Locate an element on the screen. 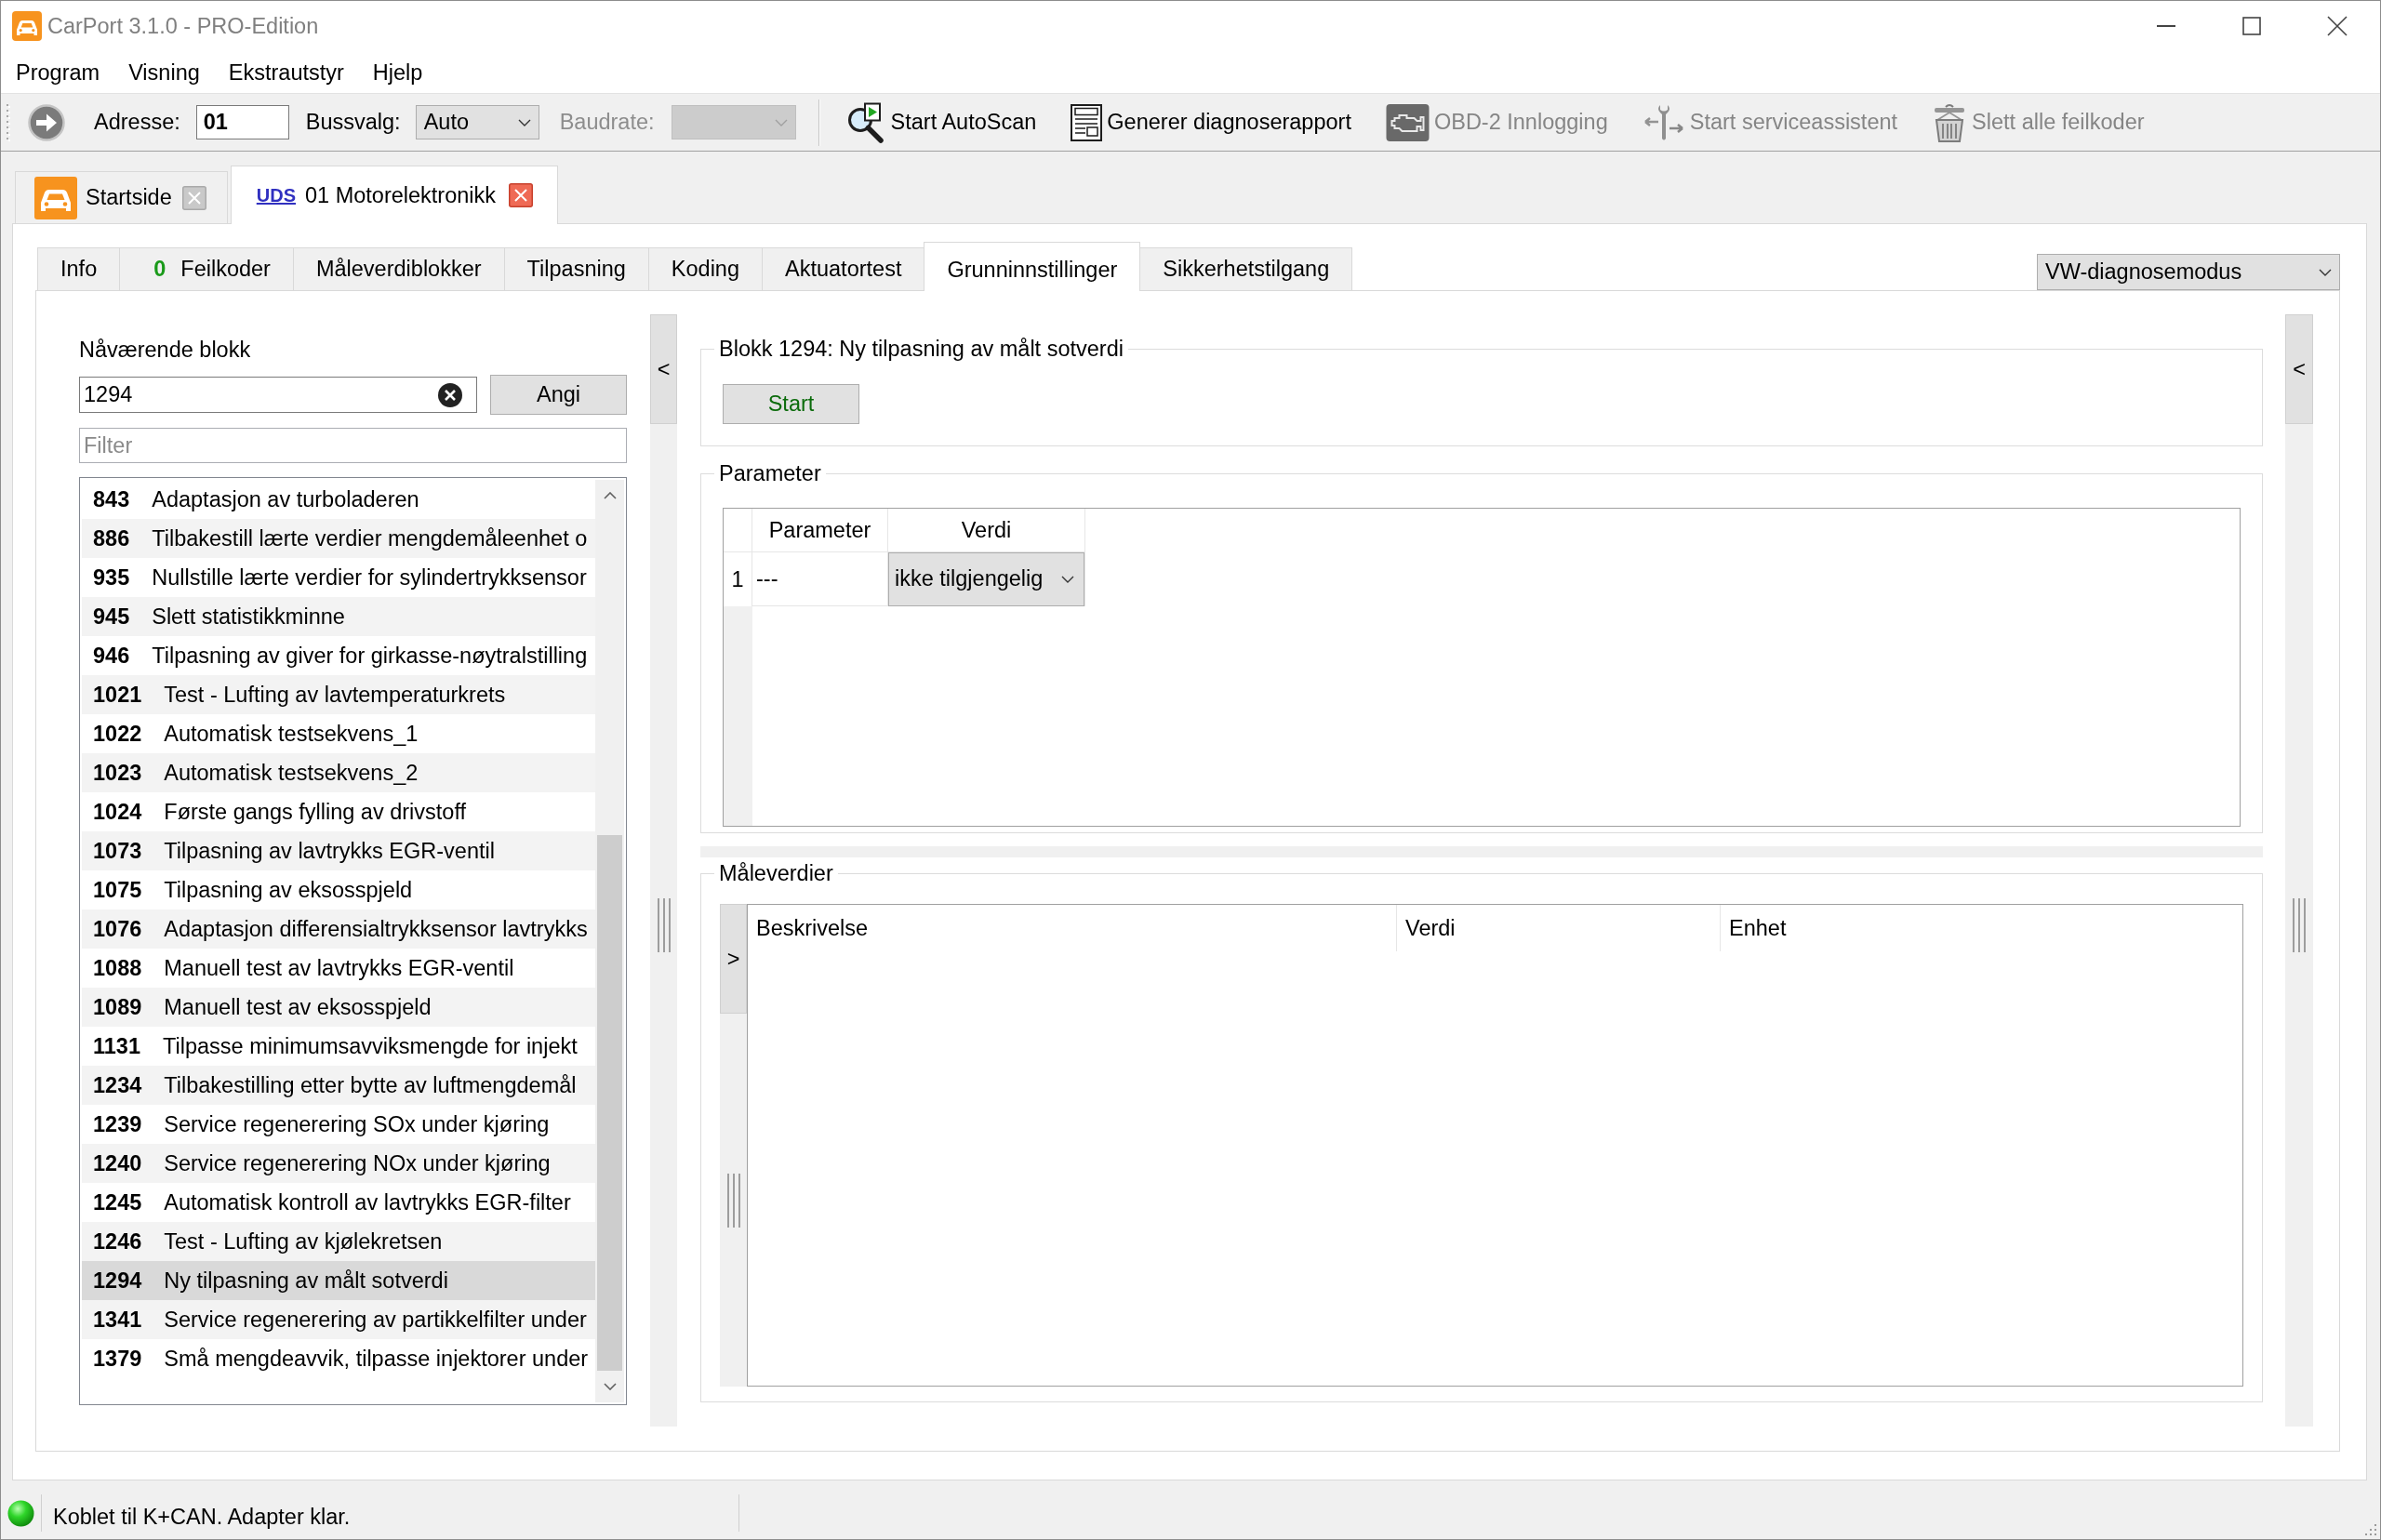 The height and width of the screenshot is (1540, 2381). arrow-right-icon is located at coordinates (47, 122).